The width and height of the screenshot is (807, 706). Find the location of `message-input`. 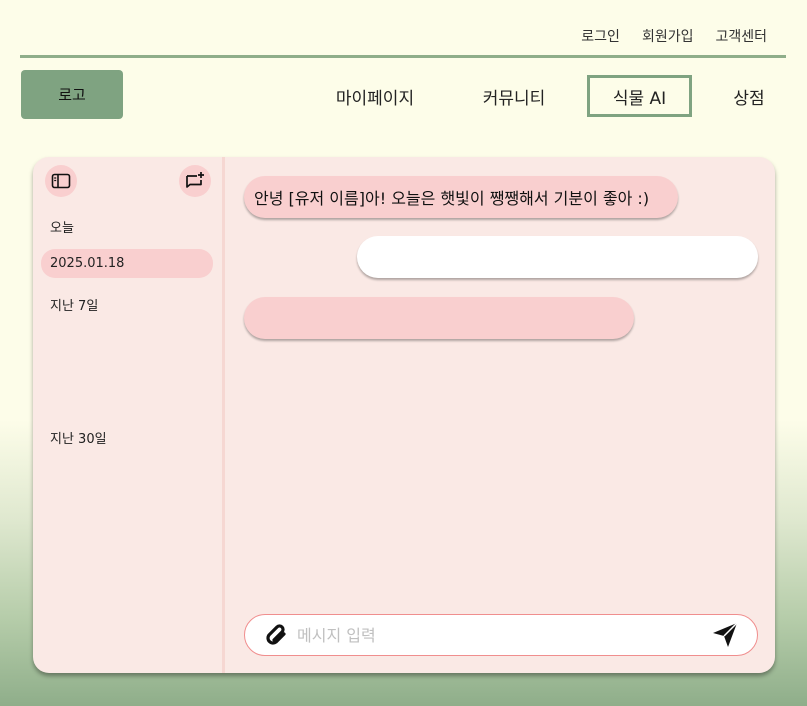

message-input is located at coordinates (501, 635).